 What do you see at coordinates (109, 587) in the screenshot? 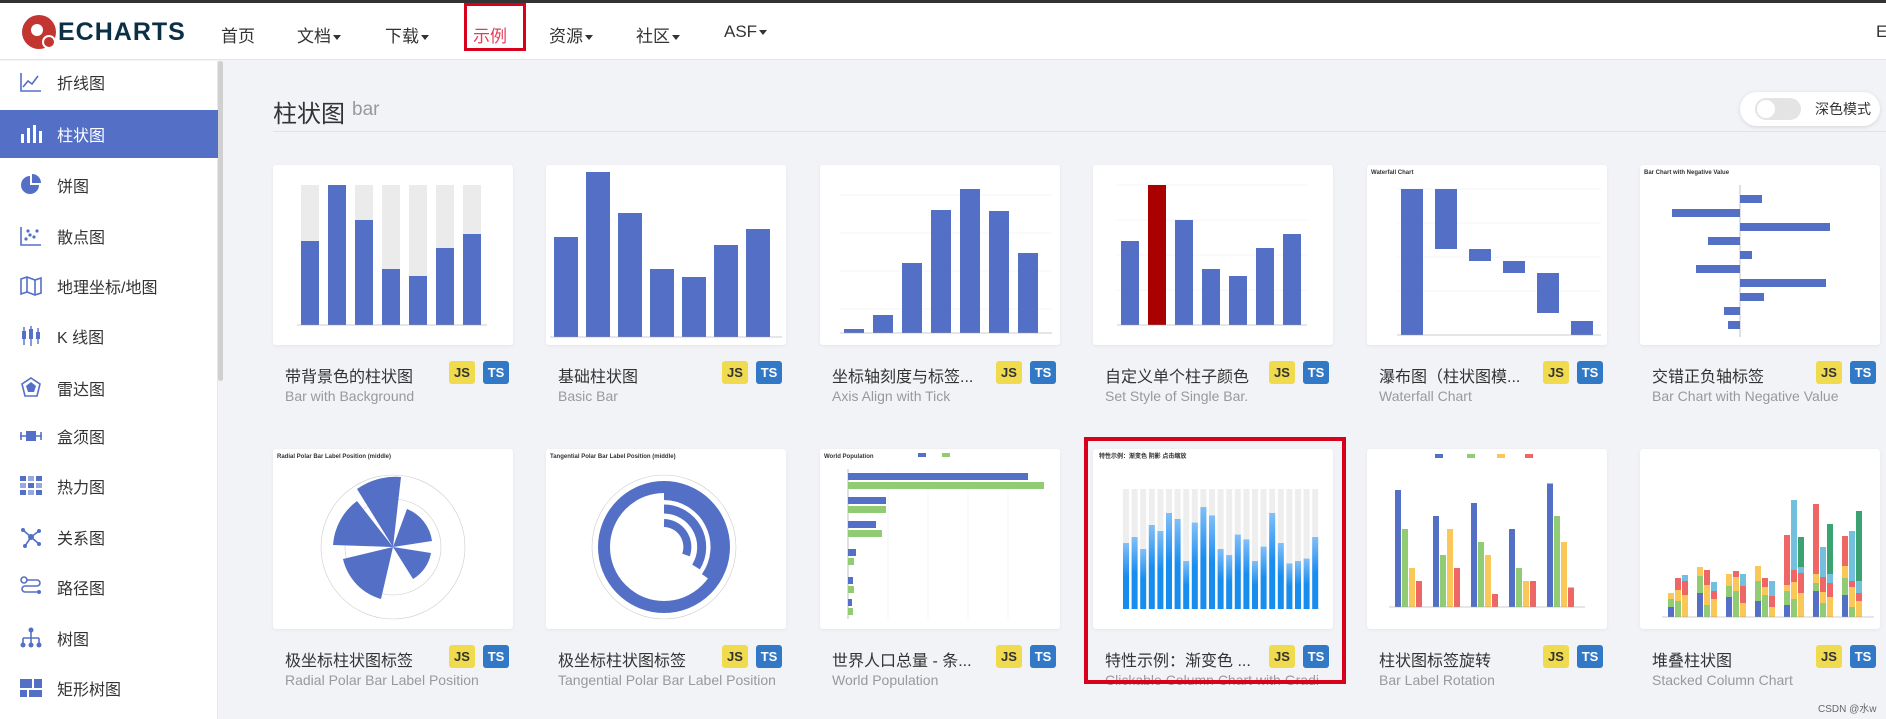
I see `sidebar-item-lines: 路径图` at bounding box center [109, 587].